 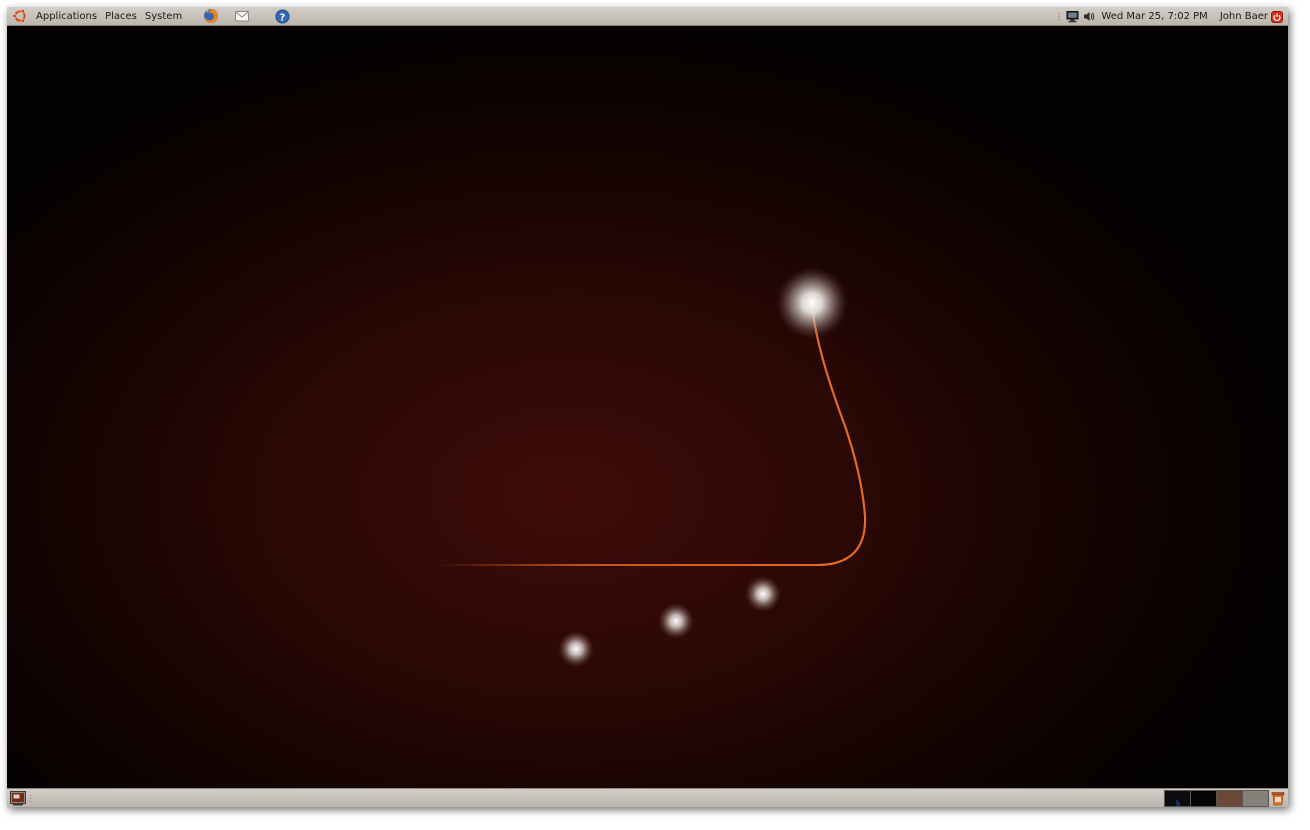 What do you see at coordinates (1178, 803) in the screenshot?
I see `workspace-window-preview` at bounding box center [1178, 803].